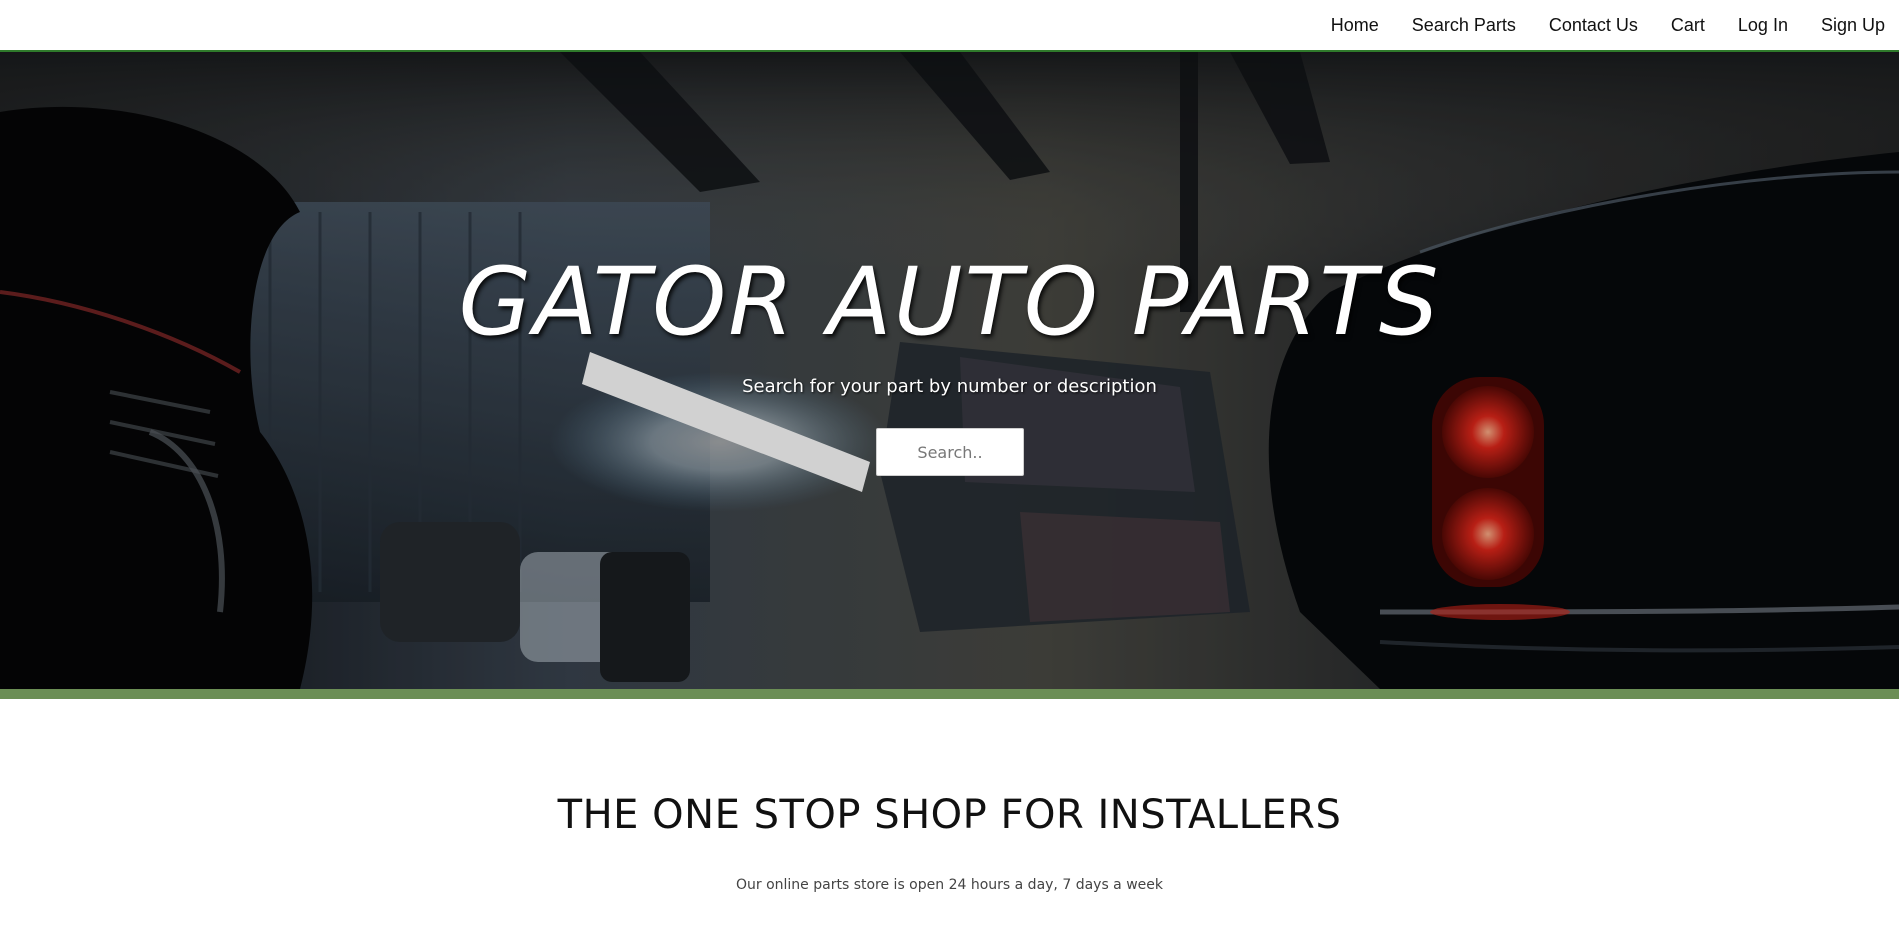  Describe the element at coordinates (1853, 25) in the screenshot. I see `nav-link-sign-up: Sign Up` at that location.